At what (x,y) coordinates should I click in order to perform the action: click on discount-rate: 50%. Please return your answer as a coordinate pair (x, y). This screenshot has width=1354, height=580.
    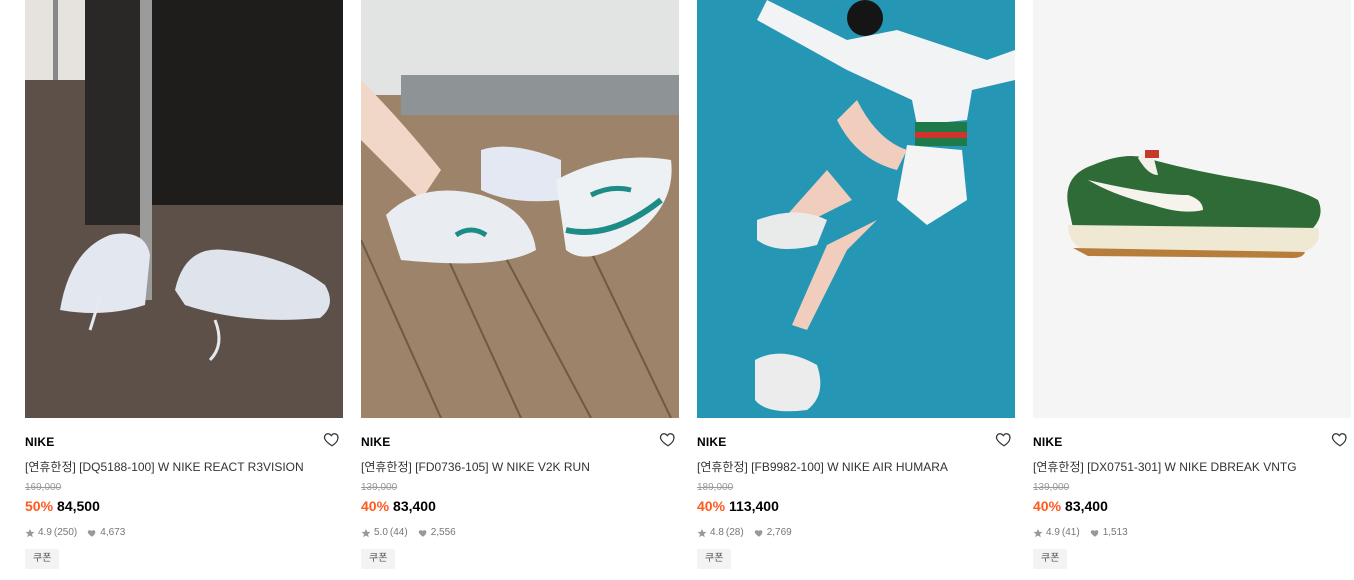
    Looking at the image, I should click on (39, 506).